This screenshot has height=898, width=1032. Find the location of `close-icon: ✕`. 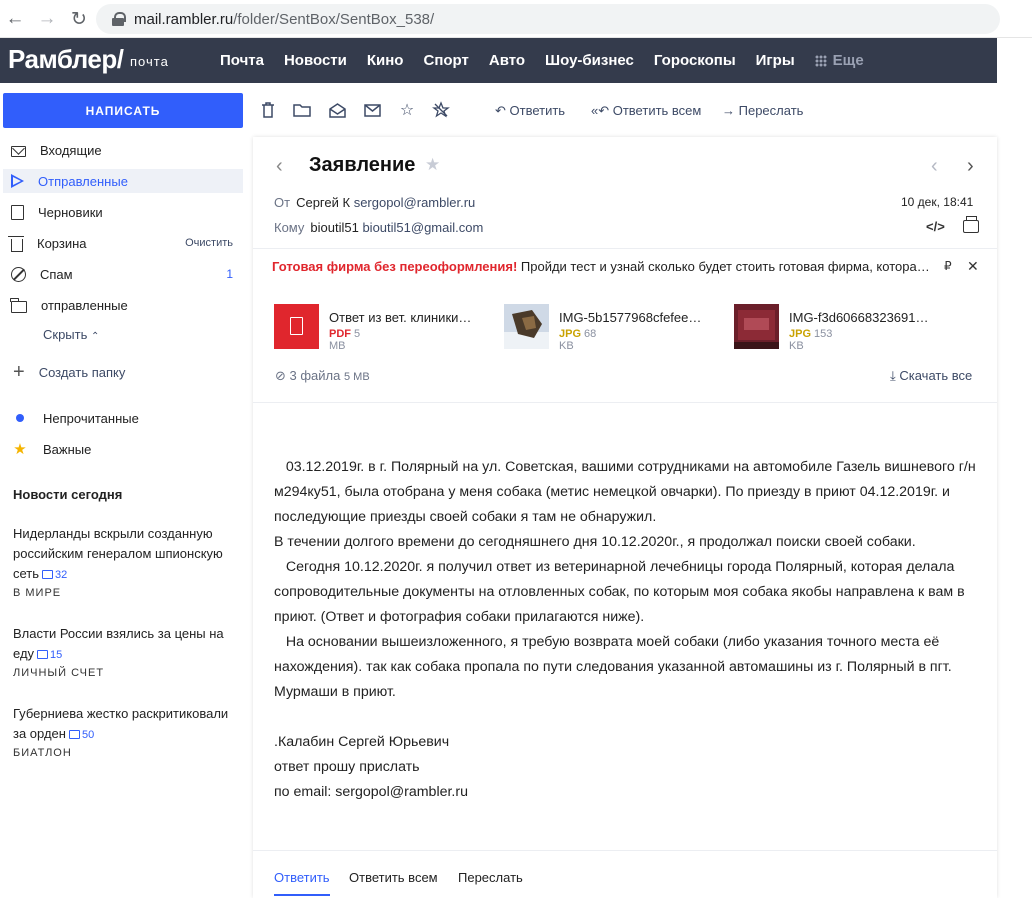

close-icon: ✕ is located at coordinates (973, 266).